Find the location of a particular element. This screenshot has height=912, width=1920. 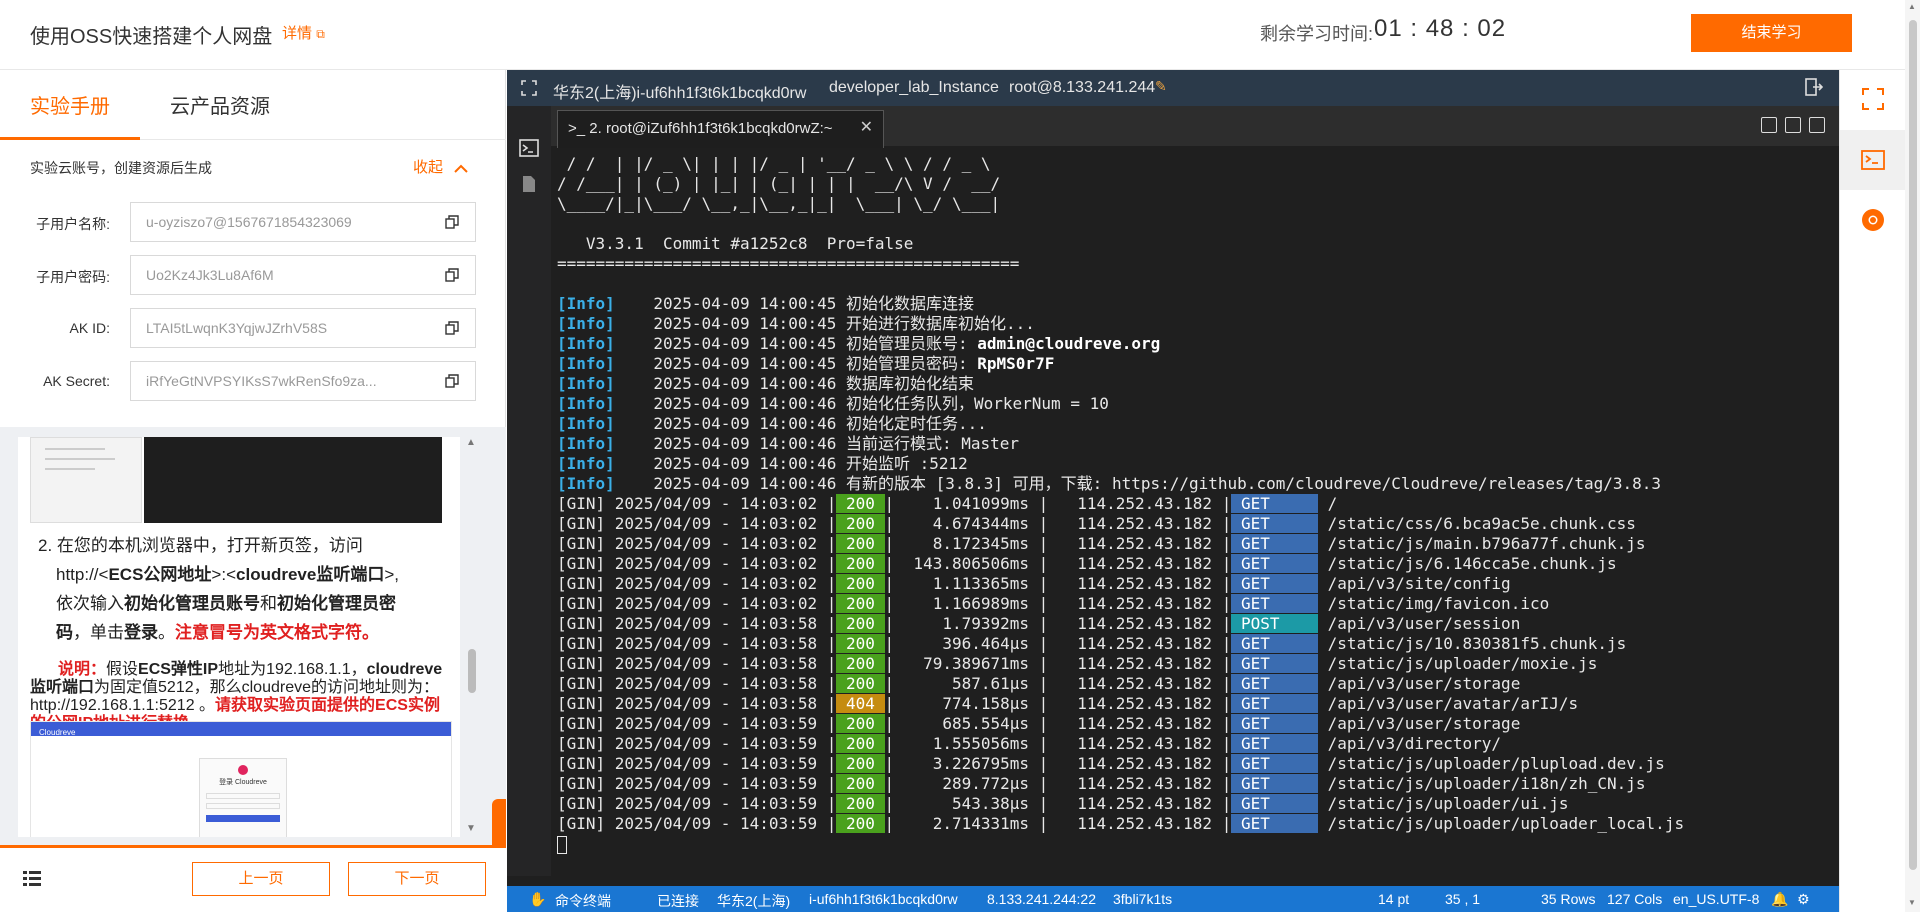

terminal-mode-button is located at coordinates (1873, 160).